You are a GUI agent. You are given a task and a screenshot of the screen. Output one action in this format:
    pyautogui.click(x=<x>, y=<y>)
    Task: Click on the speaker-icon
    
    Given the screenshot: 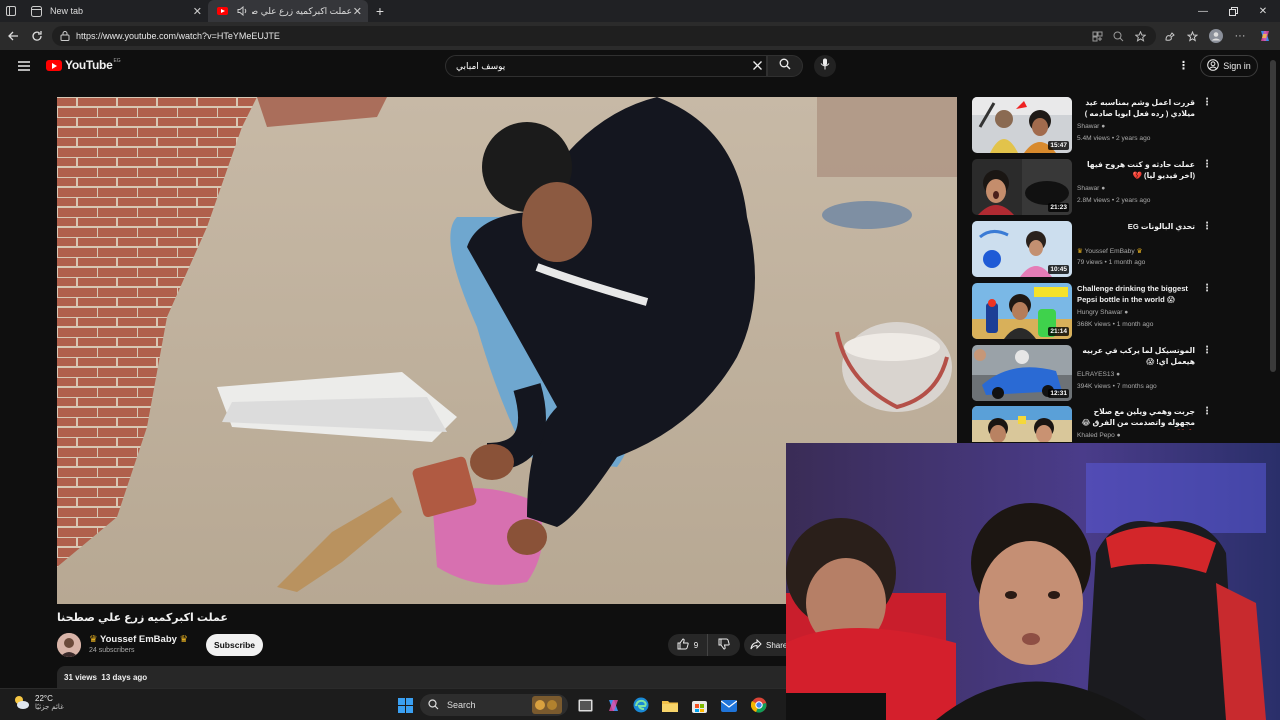 What is the action you would take?
    pyautogui.click(x=242, y=11)
    